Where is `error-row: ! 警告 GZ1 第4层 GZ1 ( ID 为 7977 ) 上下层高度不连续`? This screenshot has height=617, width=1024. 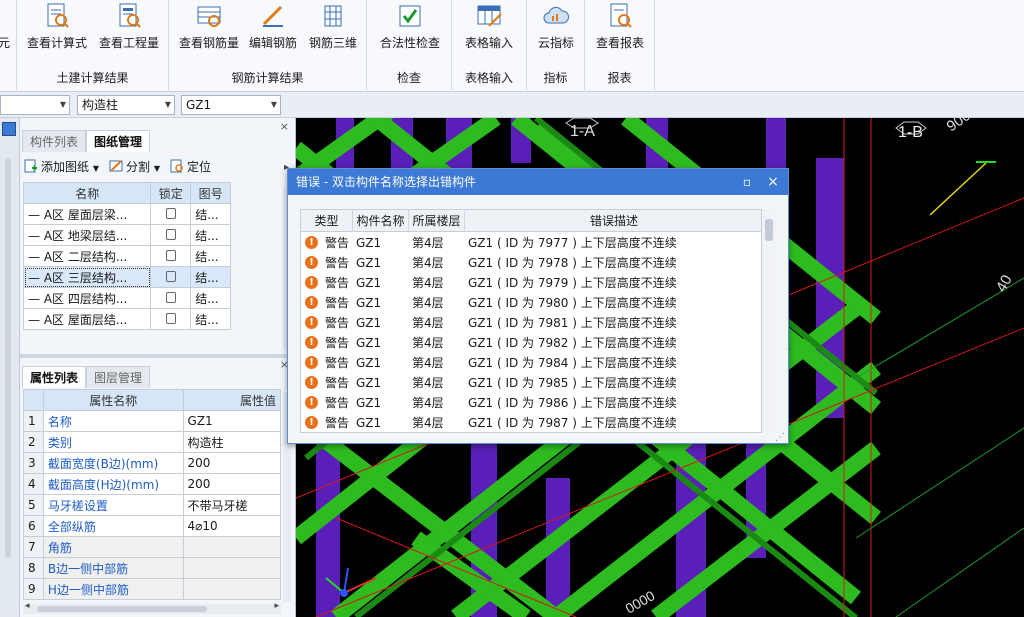 error-row: ! 警告 GZ1 第4层 GZ1 ( ID 为 7977 ) 上下层高度不连续 is located at coordinates (531, 243).